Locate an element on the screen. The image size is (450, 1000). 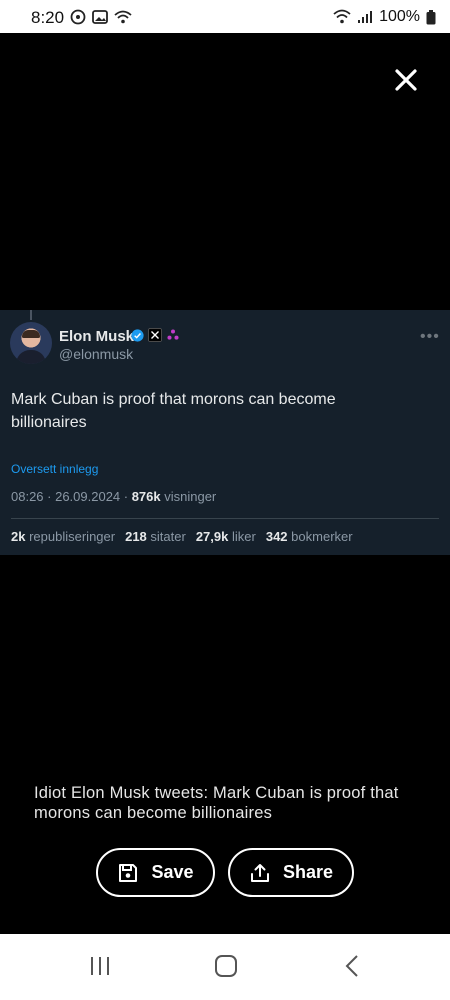
tweet-meta: 08:26 · 26.09.2024 · 876k visninger is located at coordinates (113, 496).